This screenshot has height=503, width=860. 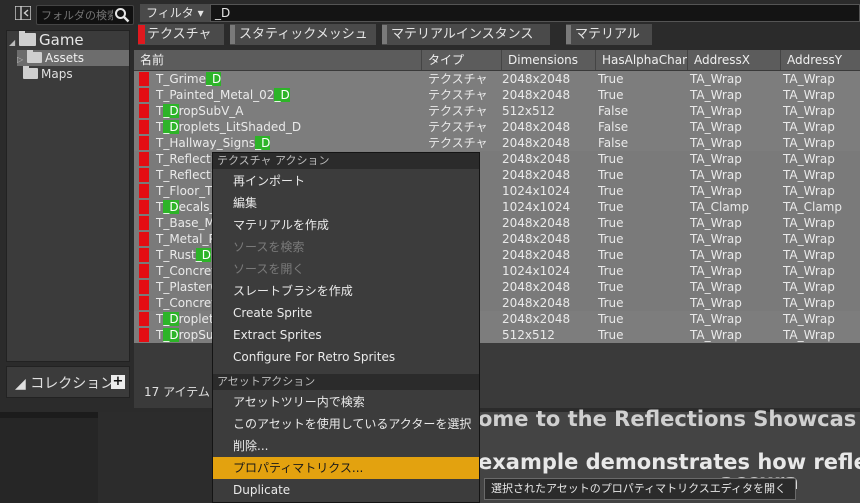 What do you see at coordinates (175, 13) in the screenshot?
I see `filter-dropdown-button: フィルタ ▾` at bounding box center [175, 13].